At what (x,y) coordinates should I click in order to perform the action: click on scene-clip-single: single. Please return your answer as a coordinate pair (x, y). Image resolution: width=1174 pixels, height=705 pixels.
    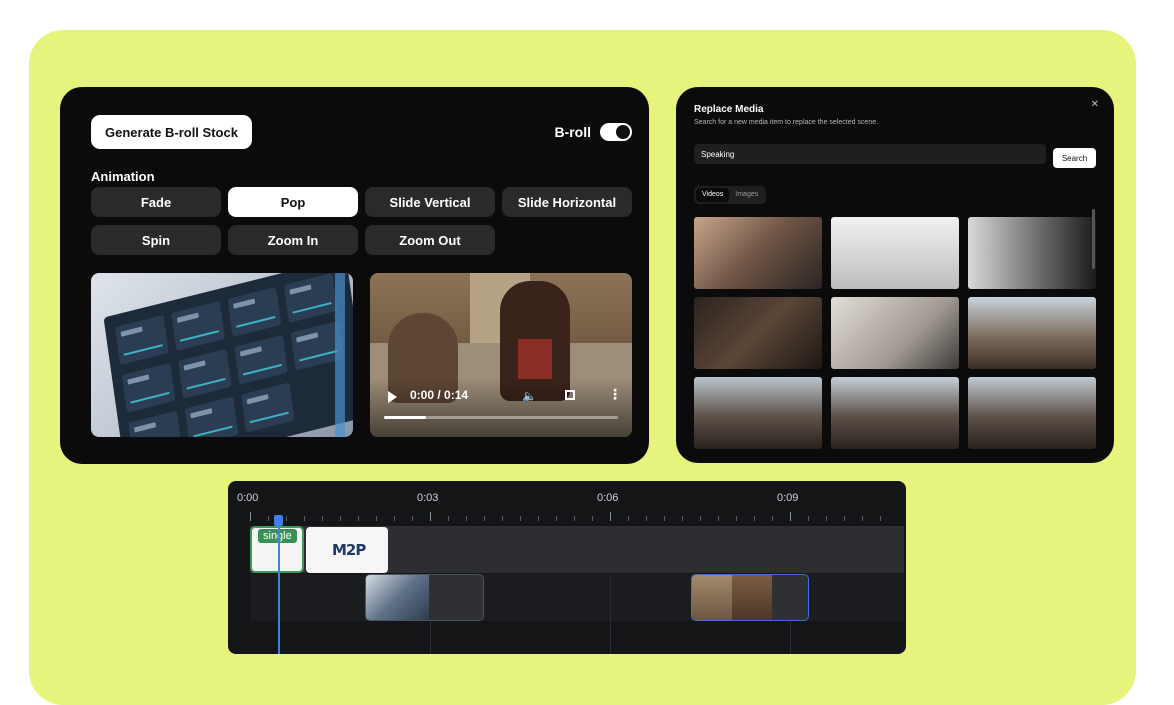
    Looking at the image, I should click on (277, 549).